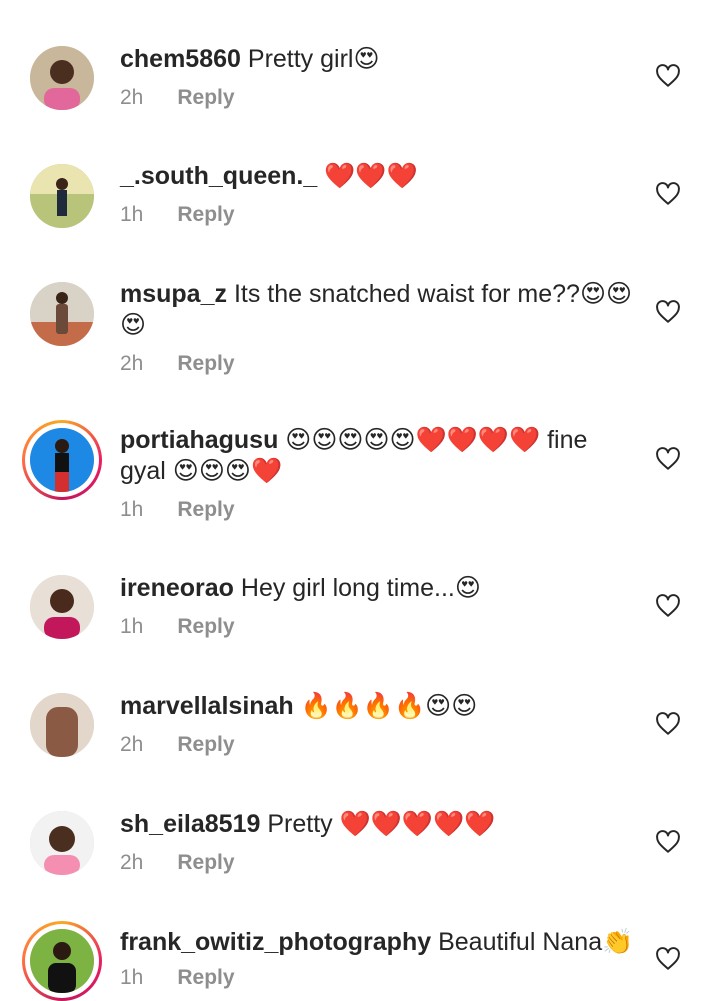 Image resolution: width=720 pixels, height=1001 pixels. What do you see at coordinates (177, 588) in the screenshot?
I see `comment-username: ireneorao` at bounding box center [177, 588].